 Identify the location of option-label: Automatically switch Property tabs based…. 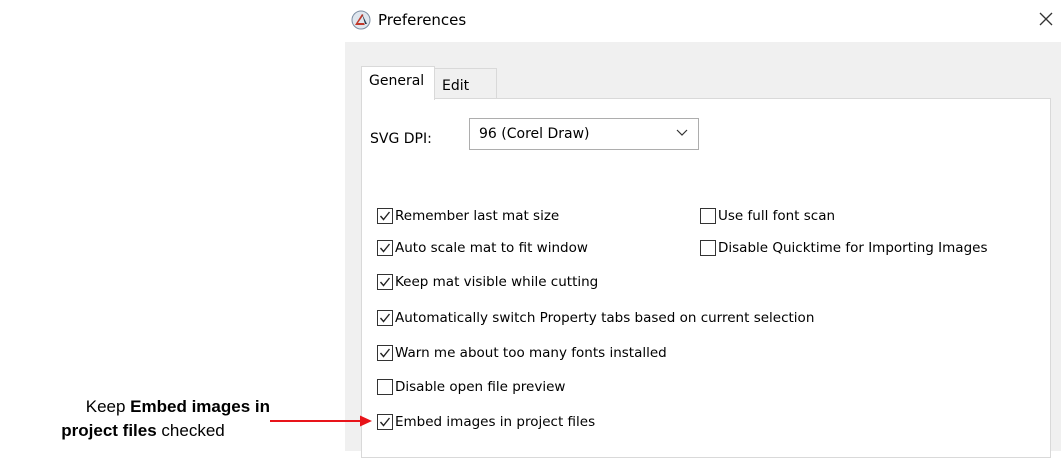
(605, 318).